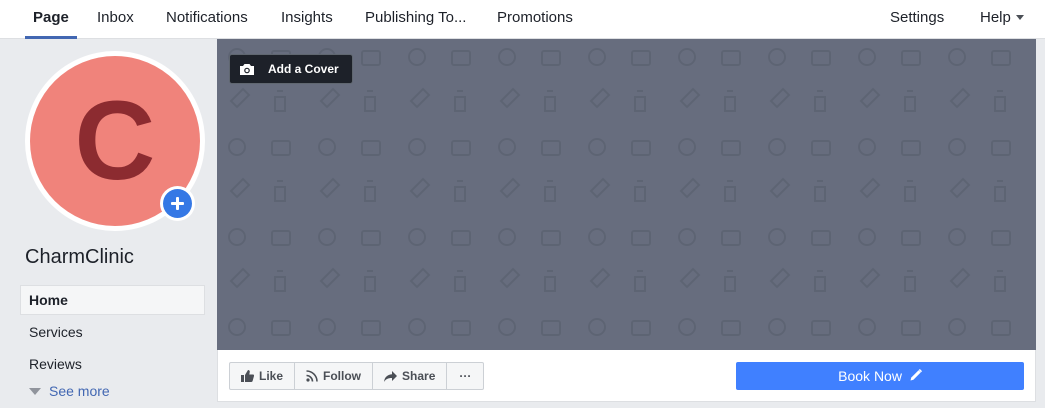 This screenshot has height=408, width=1045. I want to click on thumbs-up-icon, so click(247, 376).